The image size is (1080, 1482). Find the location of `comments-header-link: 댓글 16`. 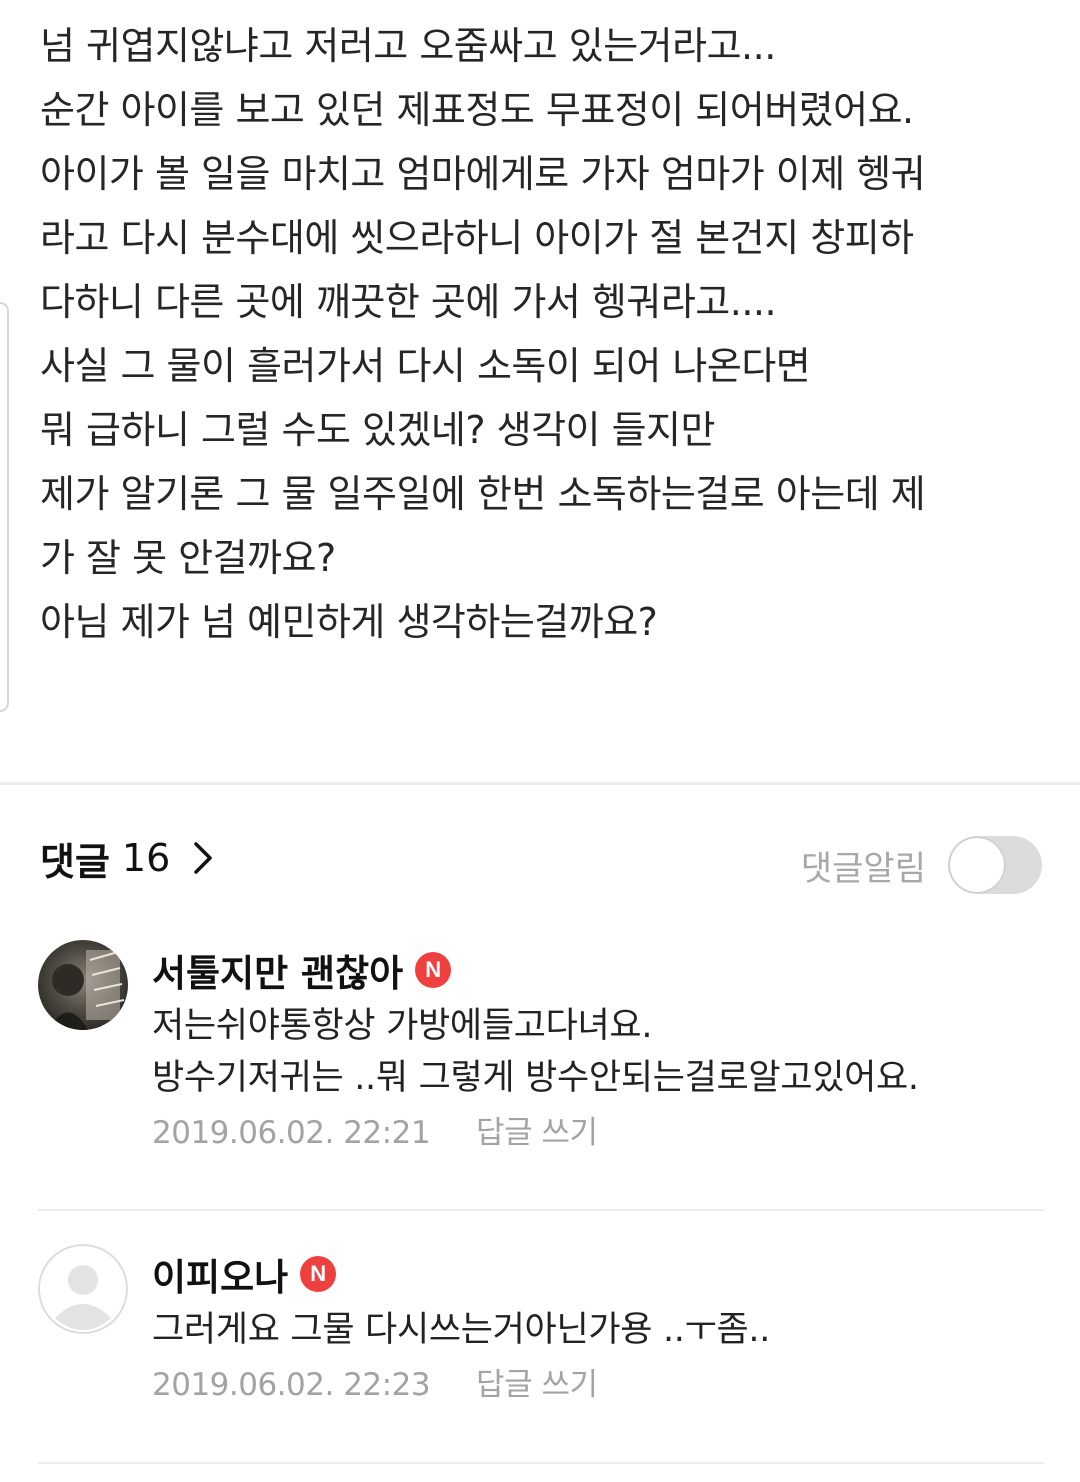

comments-header-link: 댓글 16 is located at coordinates (129, 858).